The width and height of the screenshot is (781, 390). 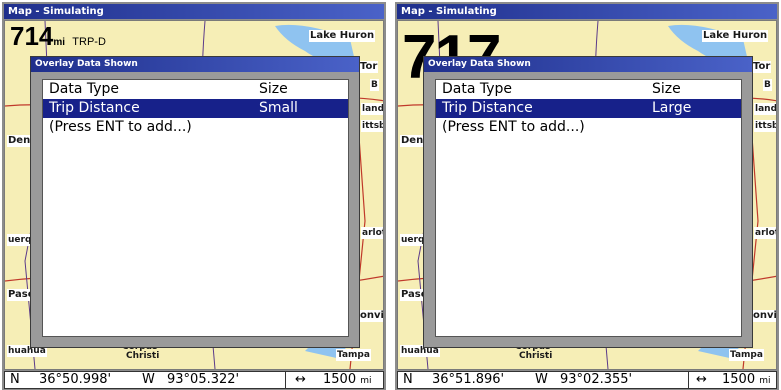 I want to click on longitude: 93°02.355', so click(x=596, y=379).